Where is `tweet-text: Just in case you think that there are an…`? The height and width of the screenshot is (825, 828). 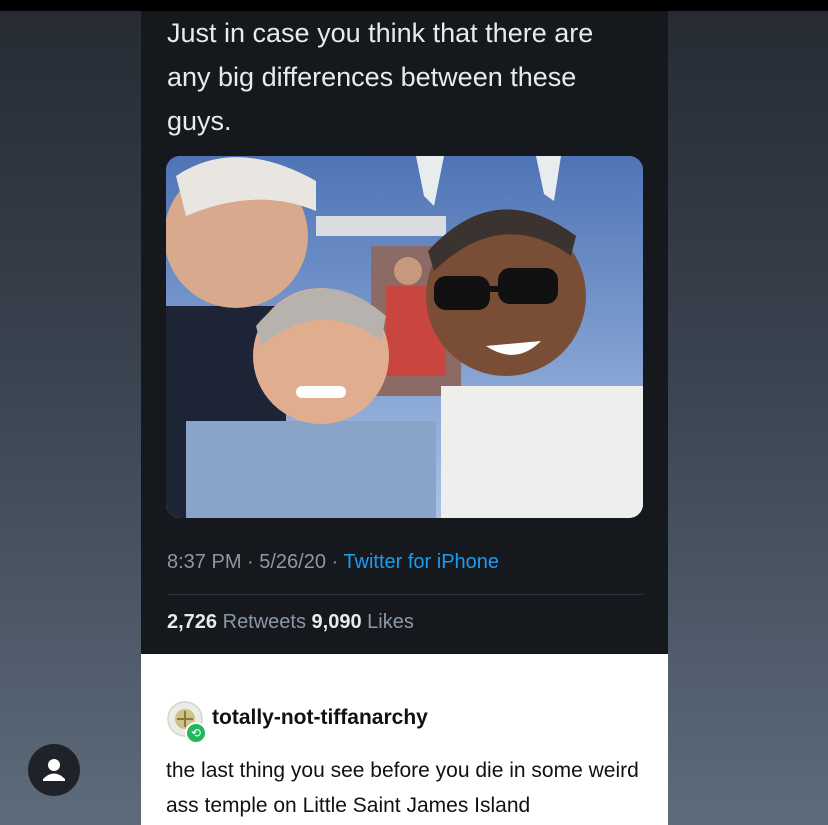
tweet-text: Just in case you think that there are an… is located at coordinates (380, 77).